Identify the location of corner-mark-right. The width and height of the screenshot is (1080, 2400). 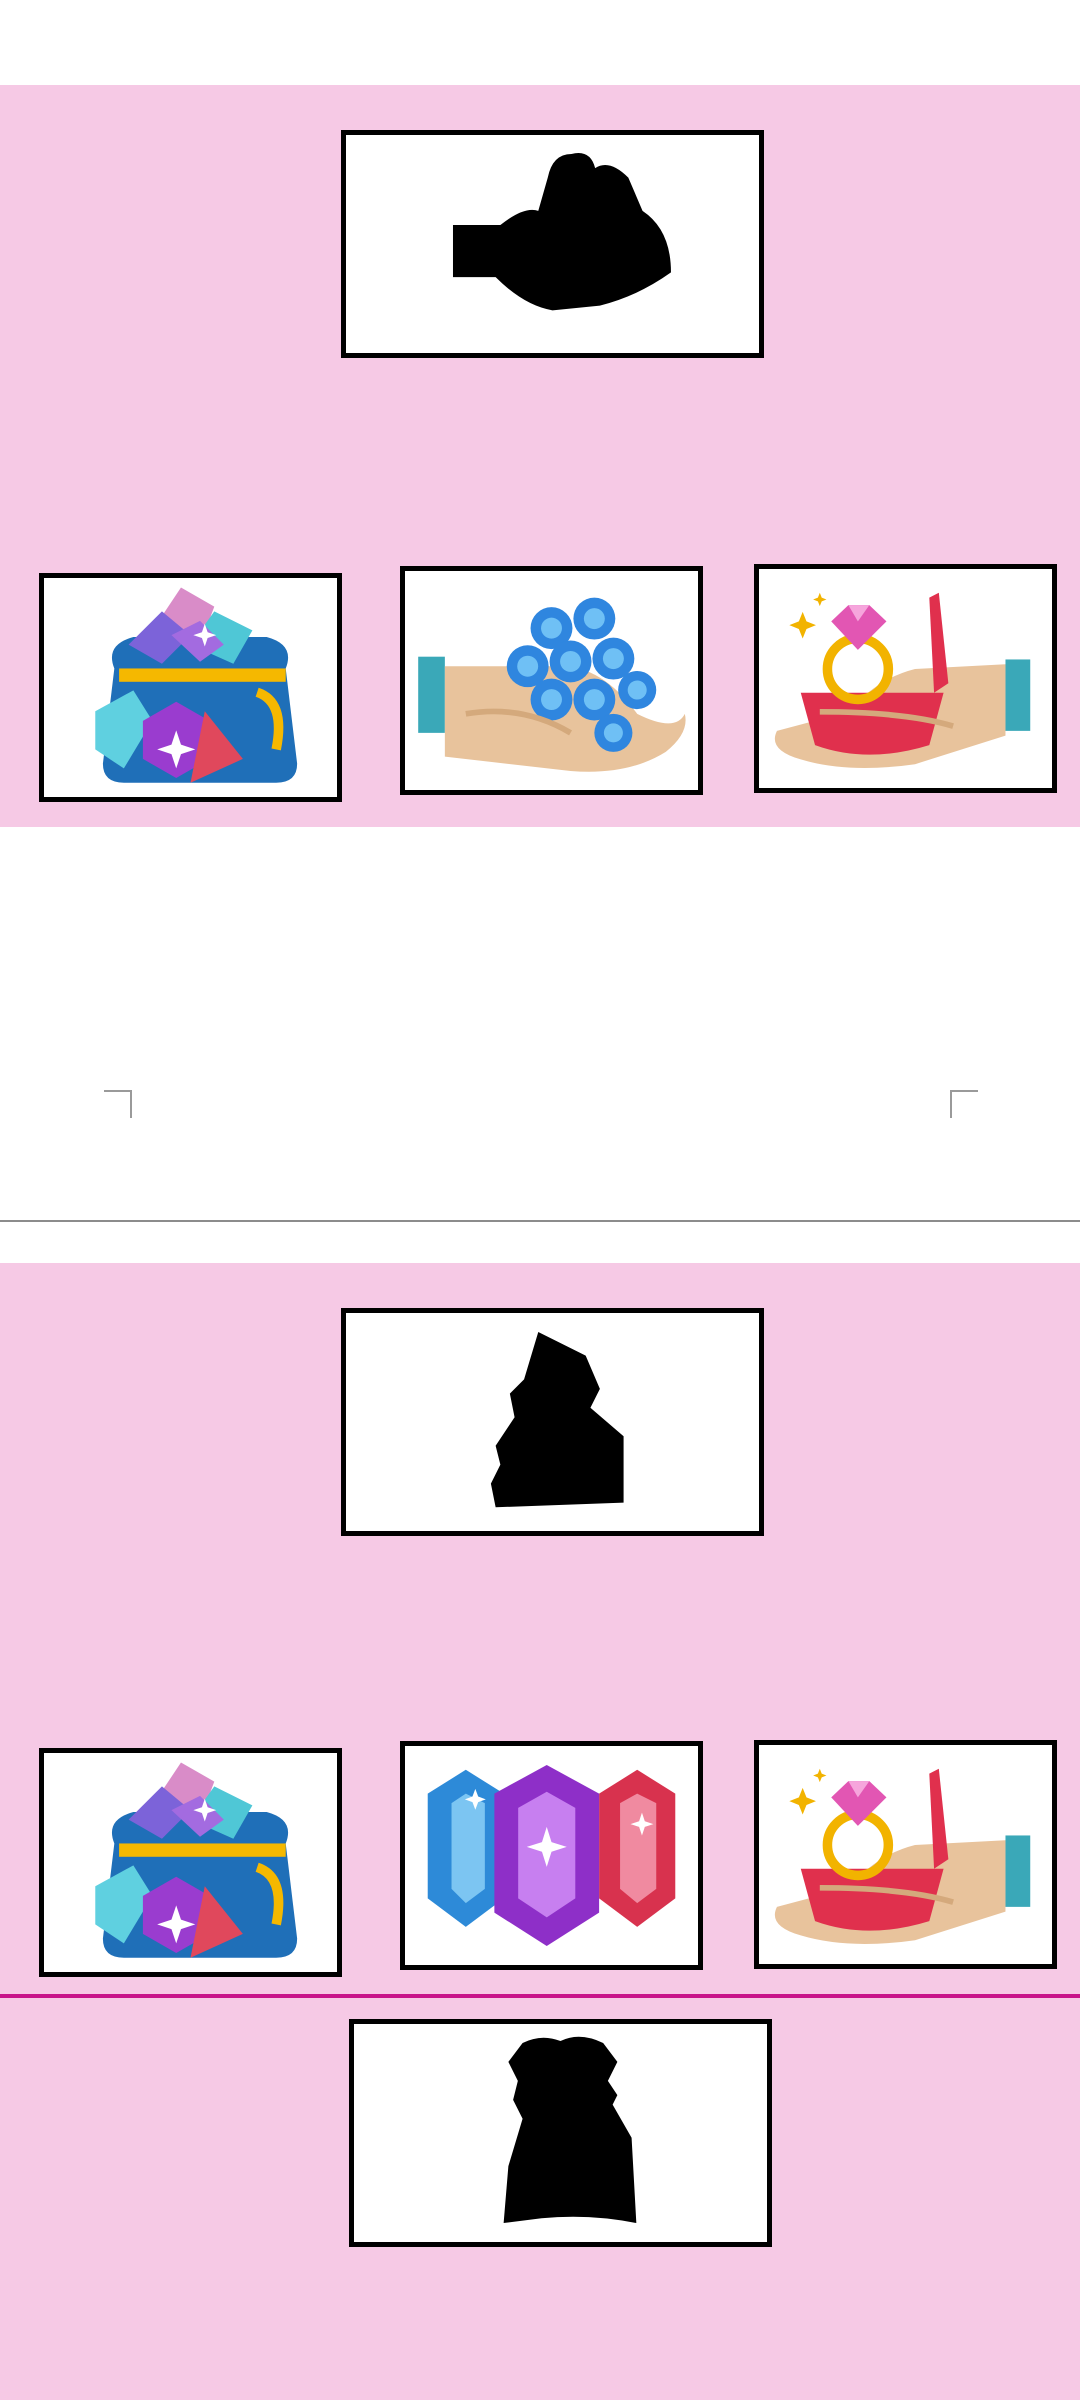
(964, 1104).